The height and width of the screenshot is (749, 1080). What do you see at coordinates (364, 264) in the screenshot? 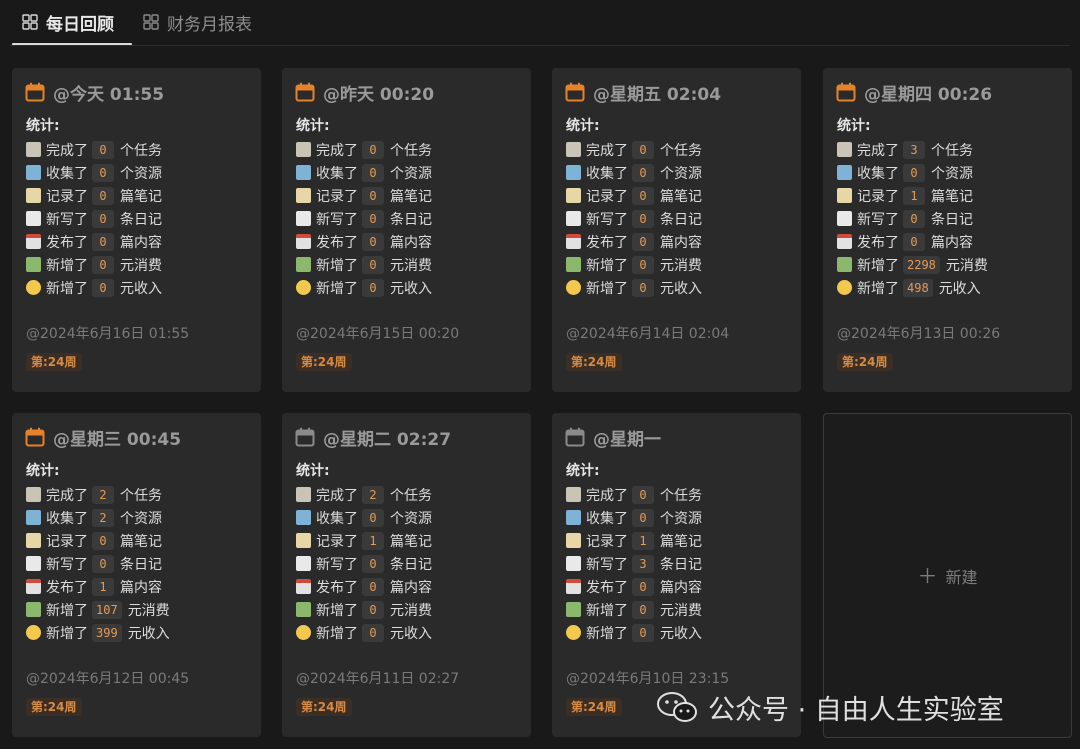
I see `stat-line: 新增了 0 元消费` at bounding box center [364, 264].